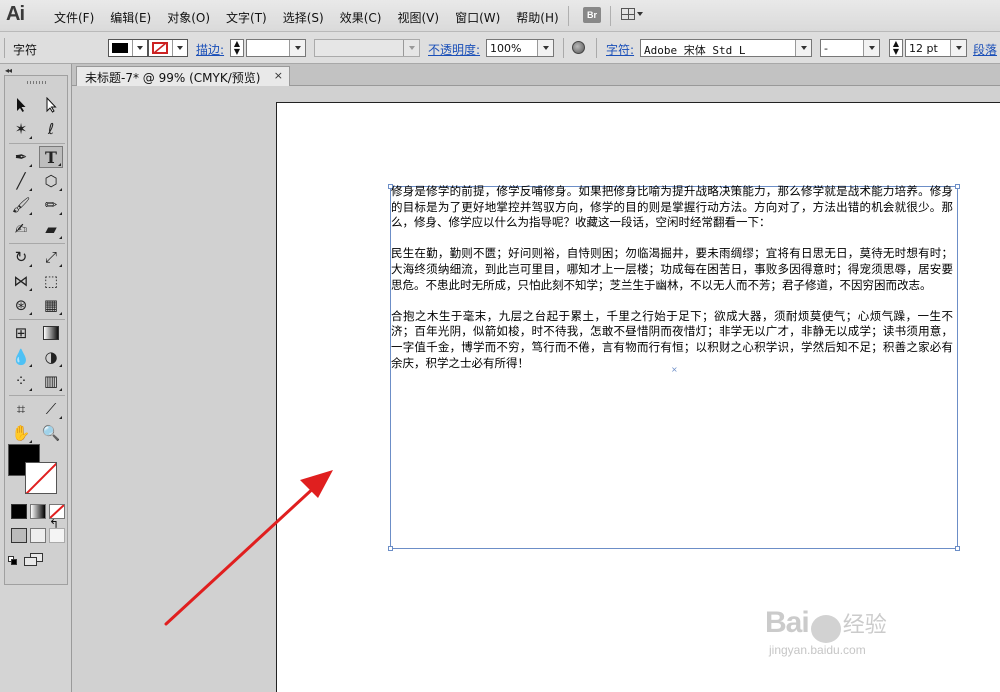 This screenshot has height=692, width=1000. Describe the element at coordinates (21, 357) in the screenshot. I see `eyedropper-tool-icon: 💧` at that location.